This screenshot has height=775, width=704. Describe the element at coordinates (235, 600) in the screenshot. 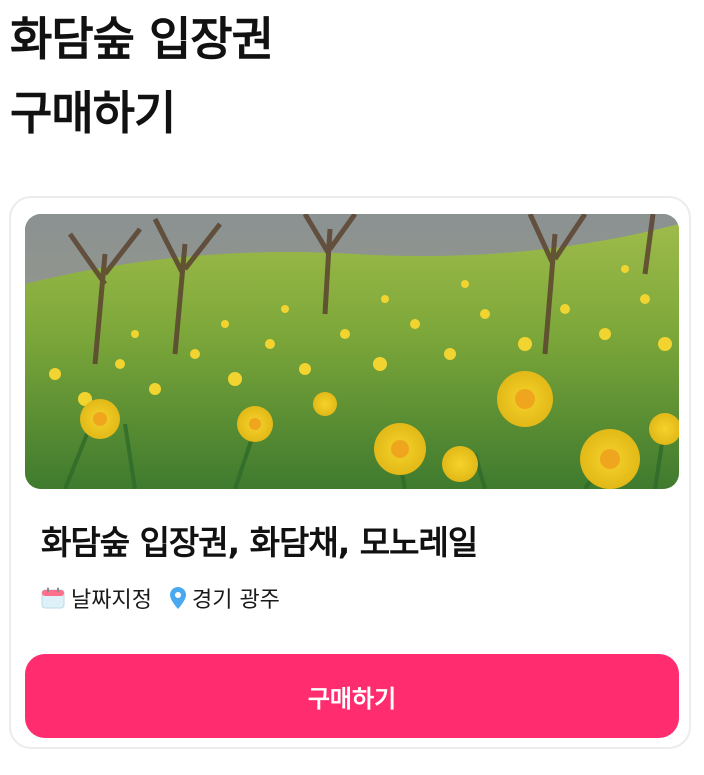

I see `location-label: 경기 광주` at that location.